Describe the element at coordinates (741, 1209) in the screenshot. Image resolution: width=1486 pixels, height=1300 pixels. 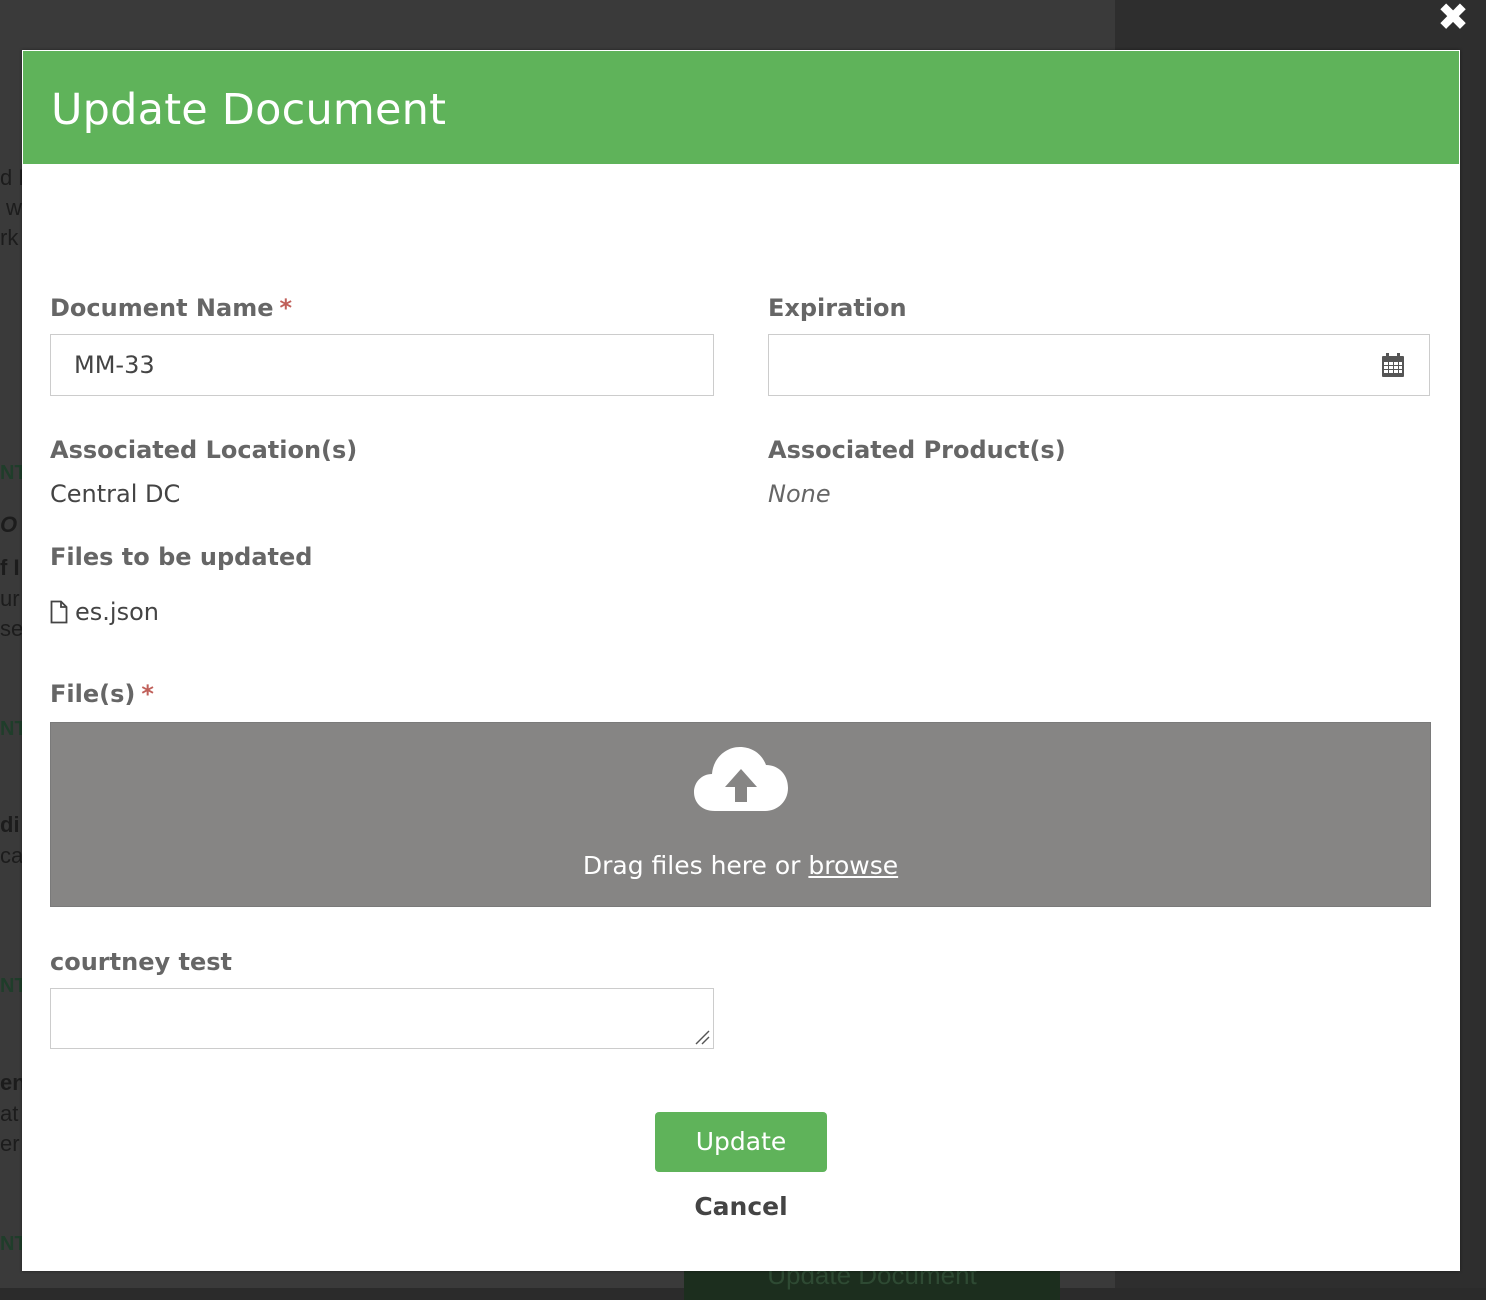
I see `cancel-button: Cancel` at that location.